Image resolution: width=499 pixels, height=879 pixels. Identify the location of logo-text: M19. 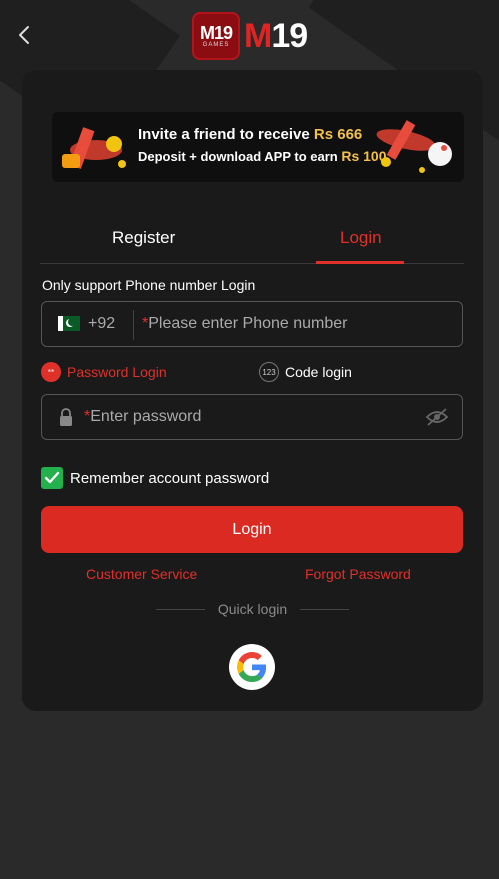
(276, 36).